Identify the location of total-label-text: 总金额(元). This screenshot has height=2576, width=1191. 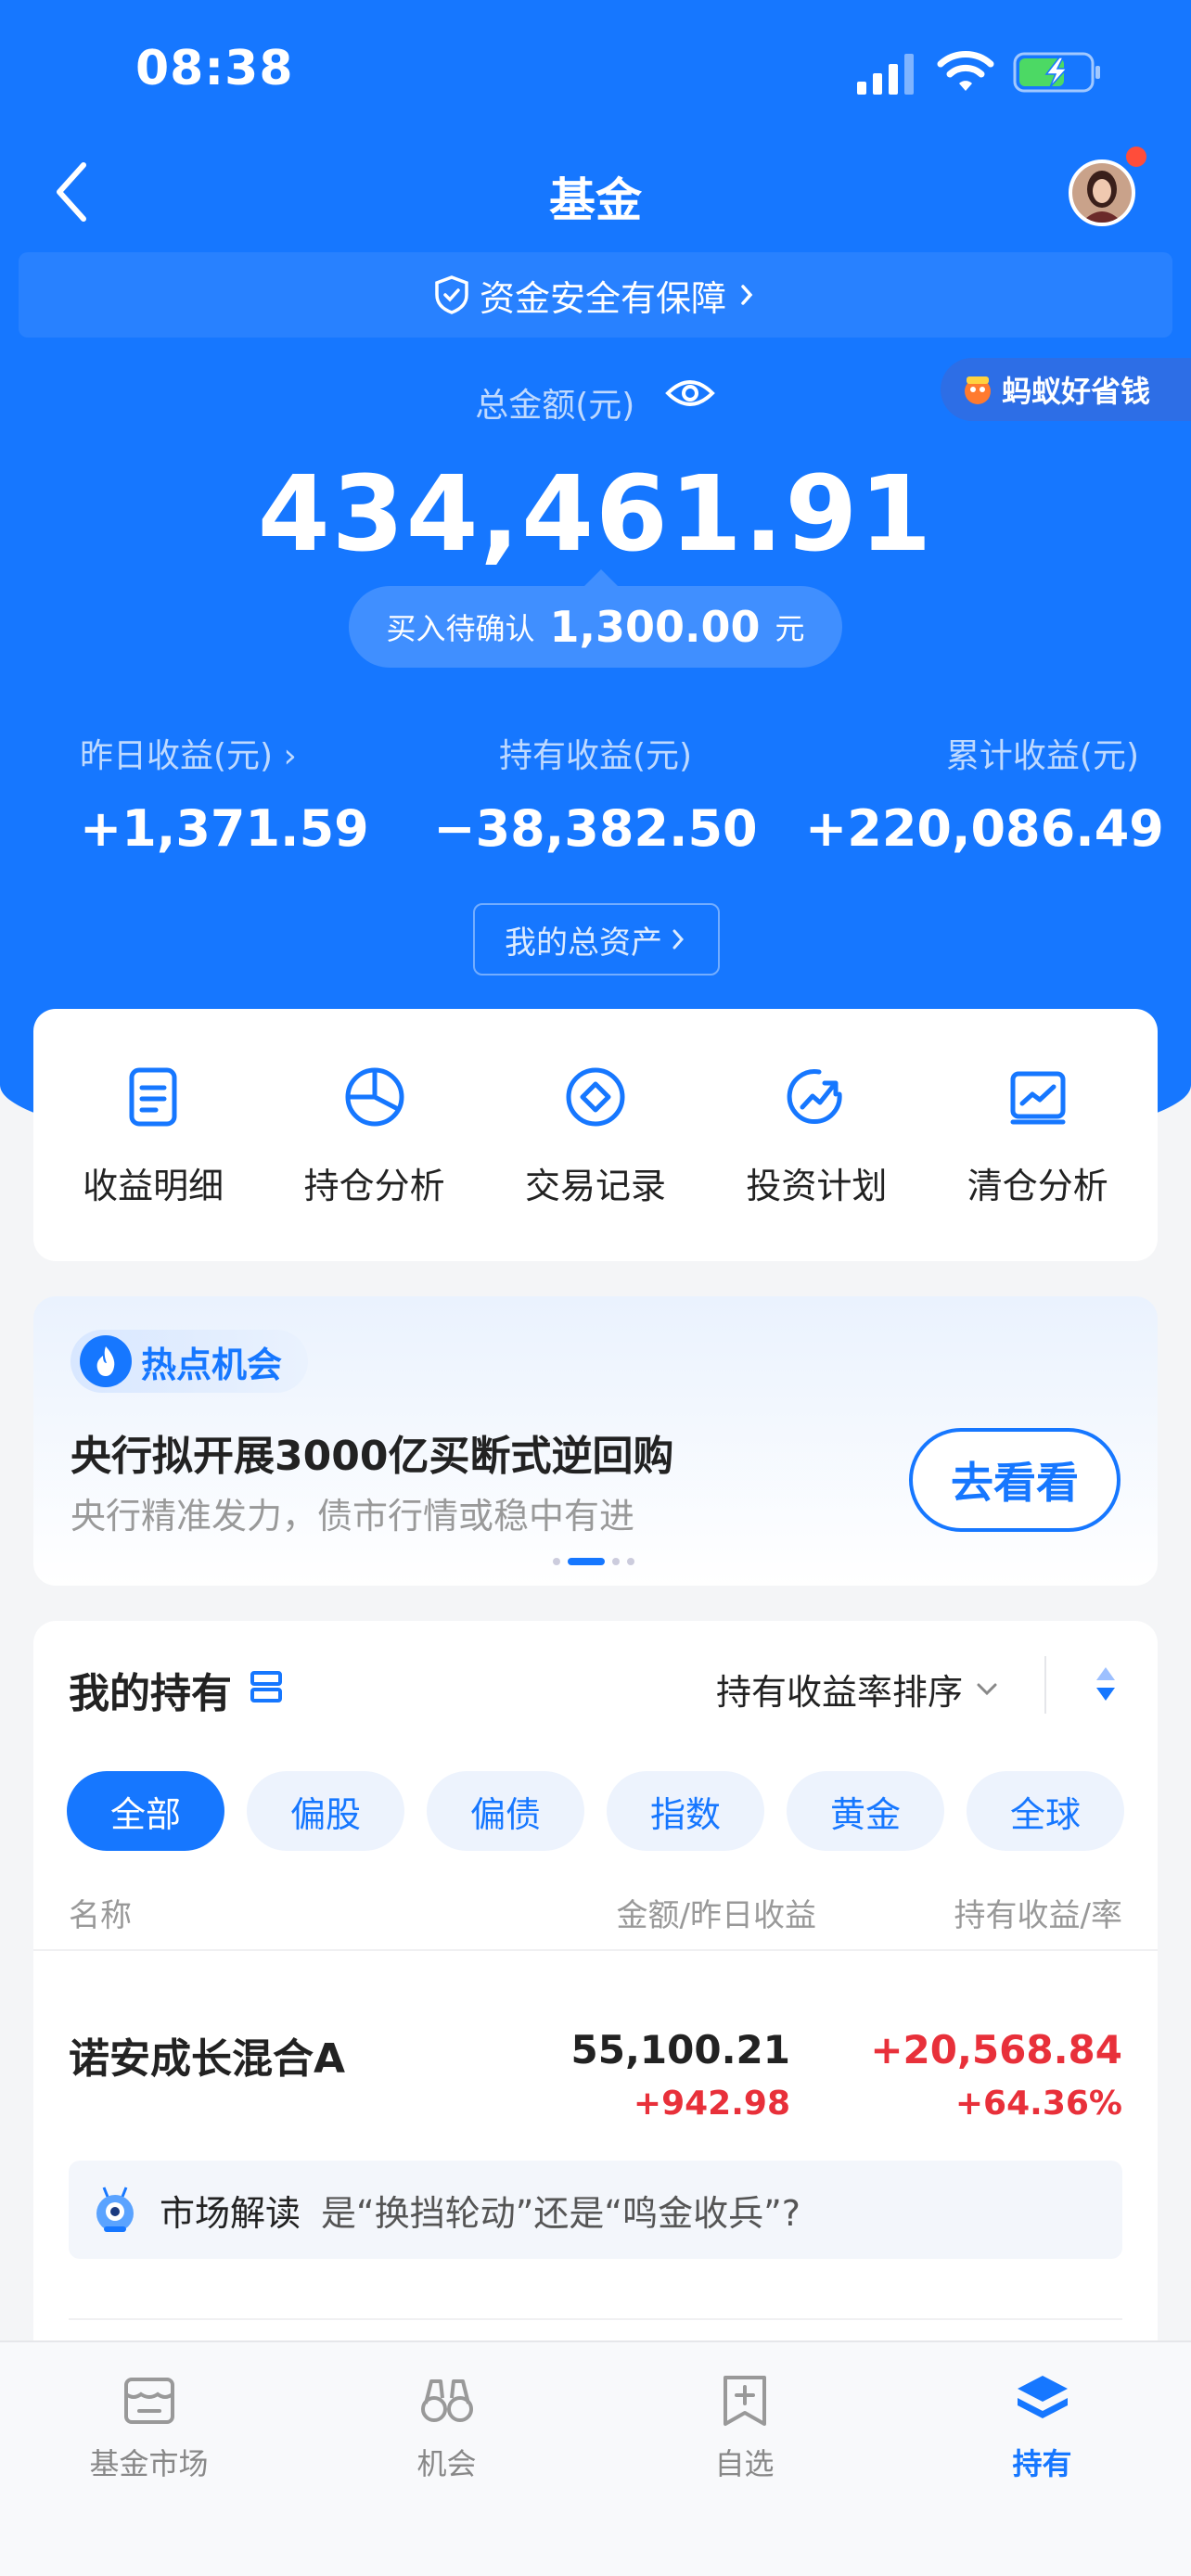
(555, 406).